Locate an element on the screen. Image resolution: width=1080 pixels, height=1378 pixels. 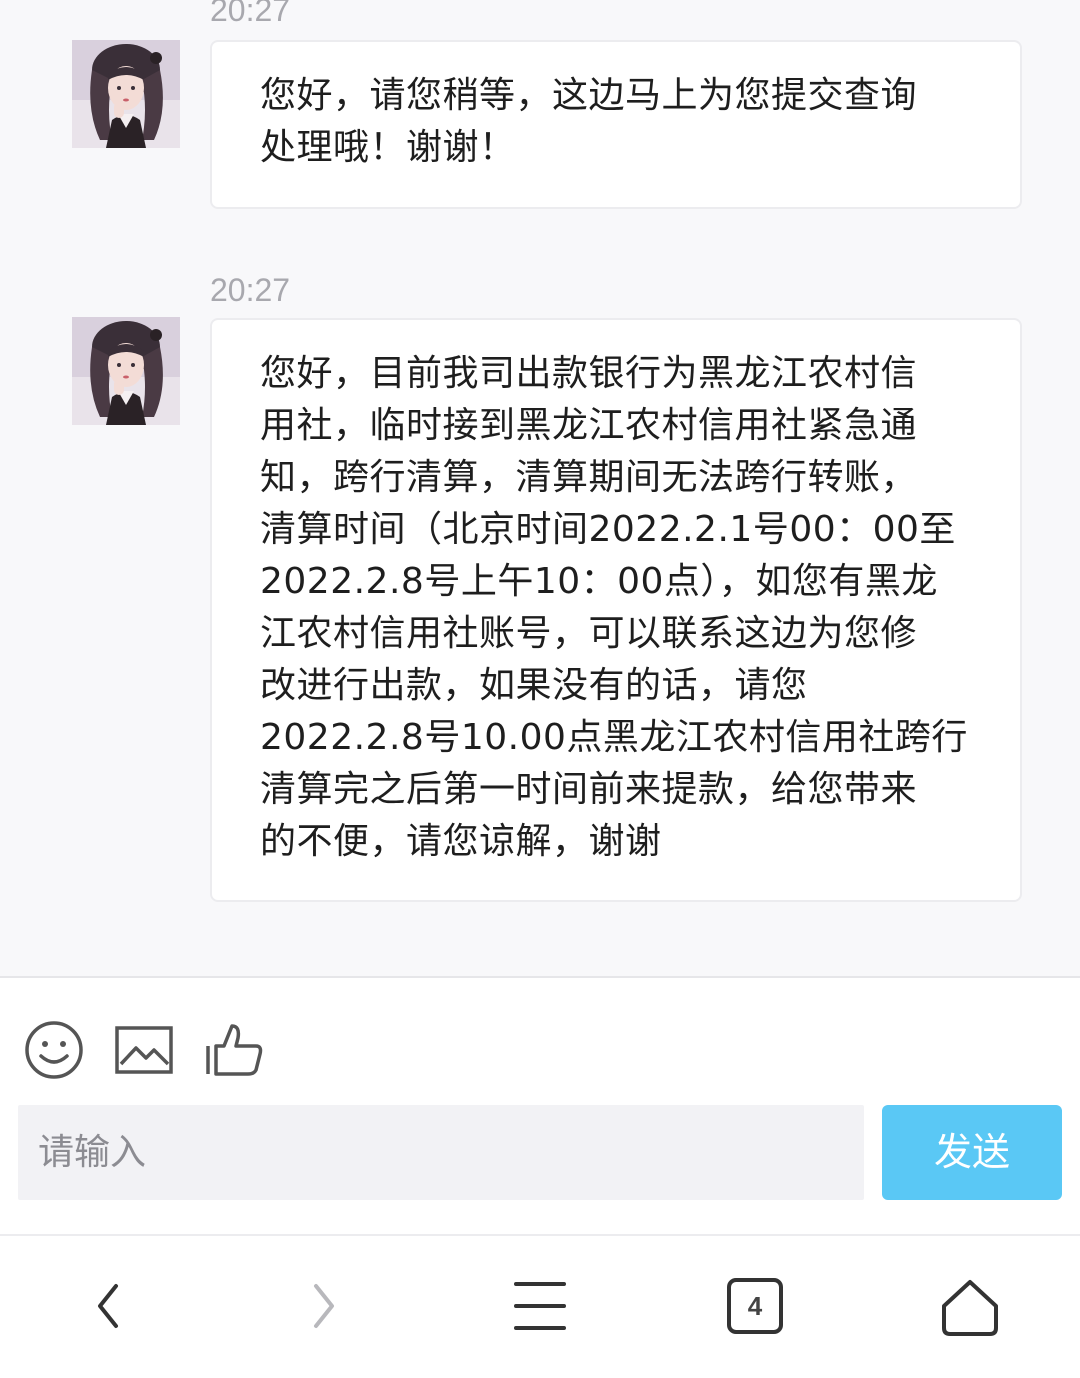
forward-icon is located at coordinates (324, 1310).